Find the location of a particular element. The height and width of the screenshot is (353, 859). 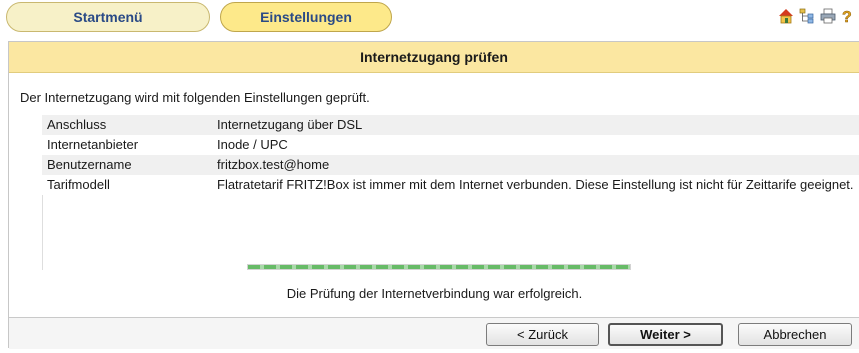

sitemap-icon is located at coordinates (807, 16).